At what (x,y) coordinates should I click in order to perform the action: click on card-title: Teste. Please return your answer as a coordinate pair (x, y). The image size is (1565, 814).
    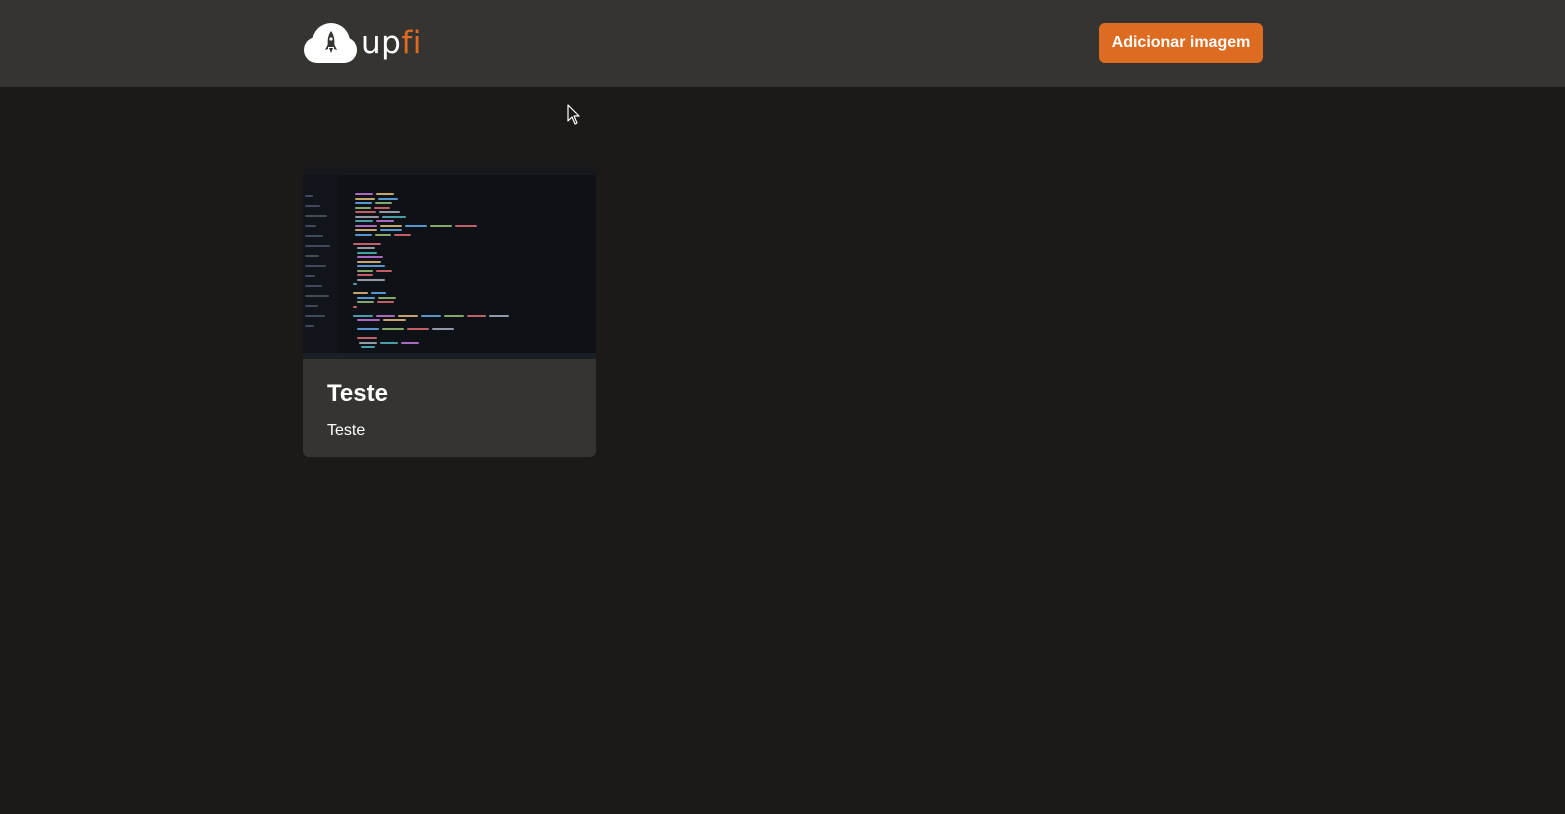
    Looking at the image, I should click on (357, 393).